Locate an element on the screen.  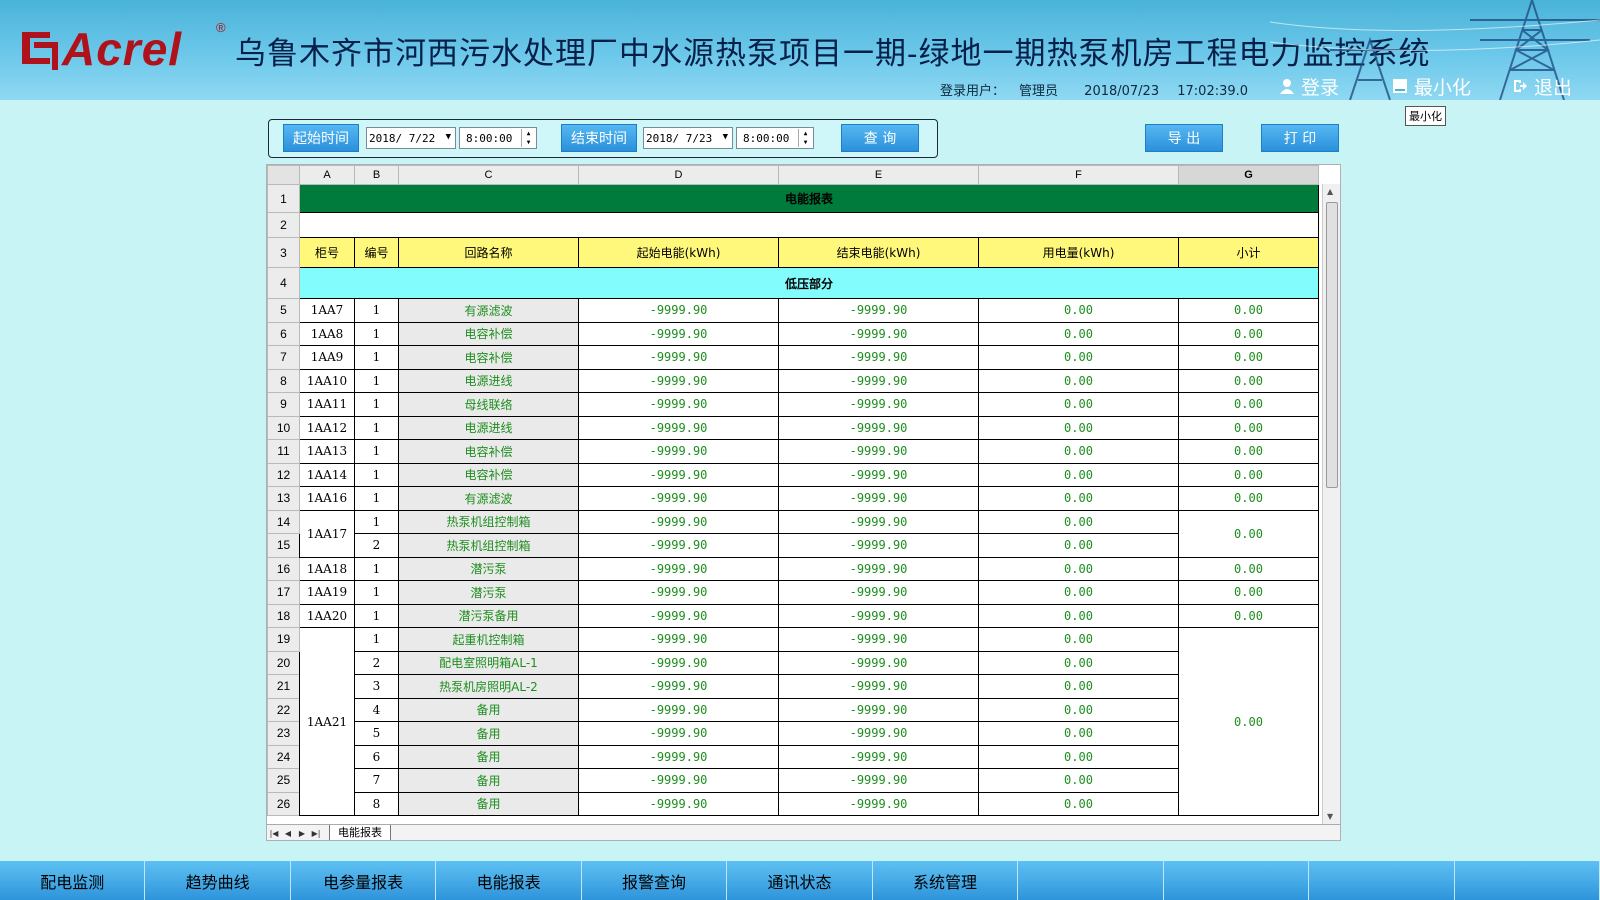
cabinet-number-cell: 1AA7 is located at coordinates (327, 310).